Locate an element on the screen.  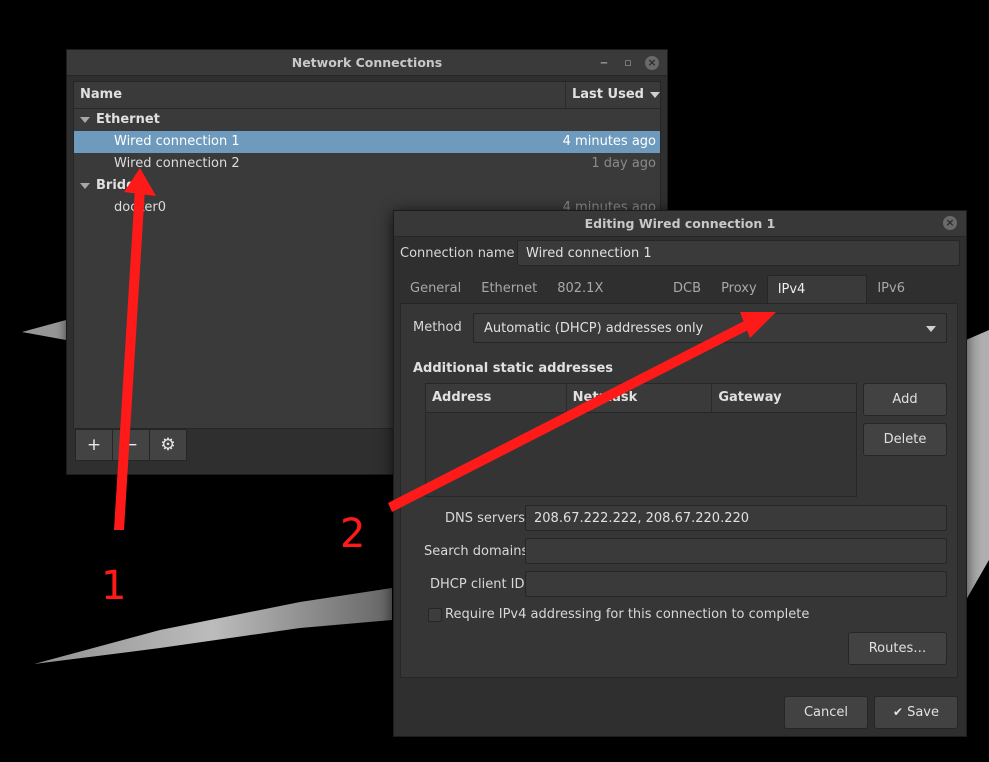
group-ethernet: Ethernet is located at coordinates (367, 120).